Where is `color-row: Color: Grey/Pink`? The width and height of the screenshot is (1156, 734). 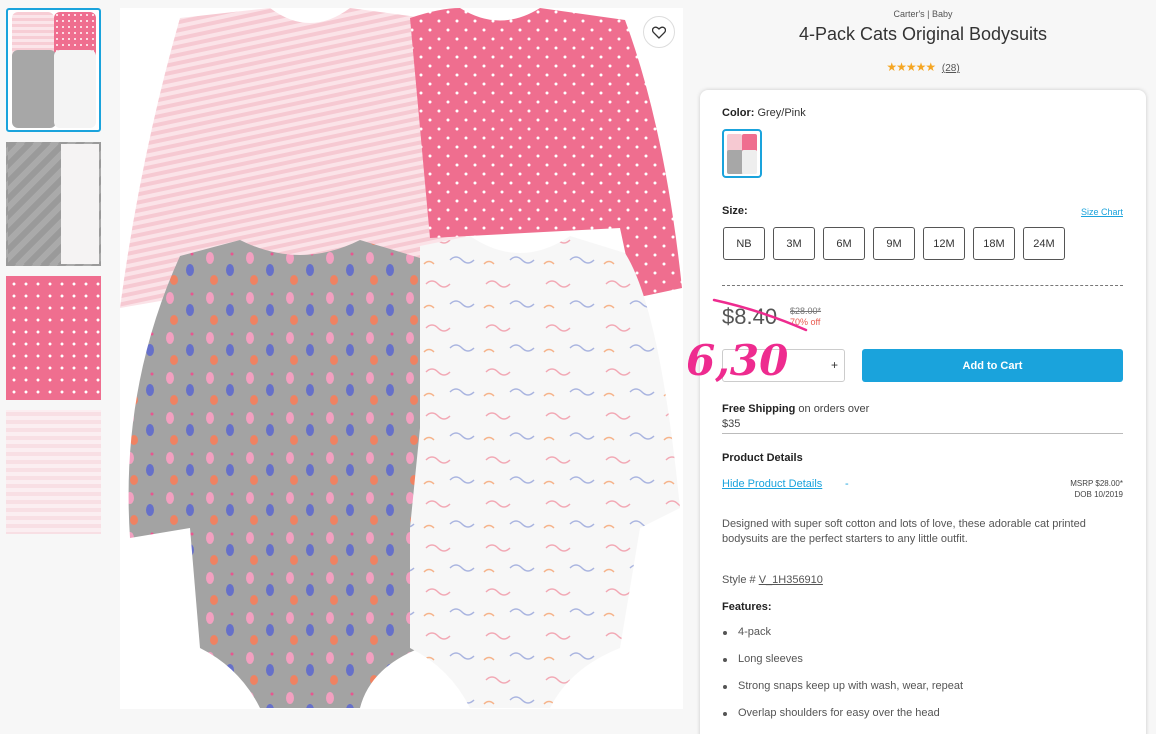
color-row: Color: Grey/Pink is located at coordinates (764, 113).